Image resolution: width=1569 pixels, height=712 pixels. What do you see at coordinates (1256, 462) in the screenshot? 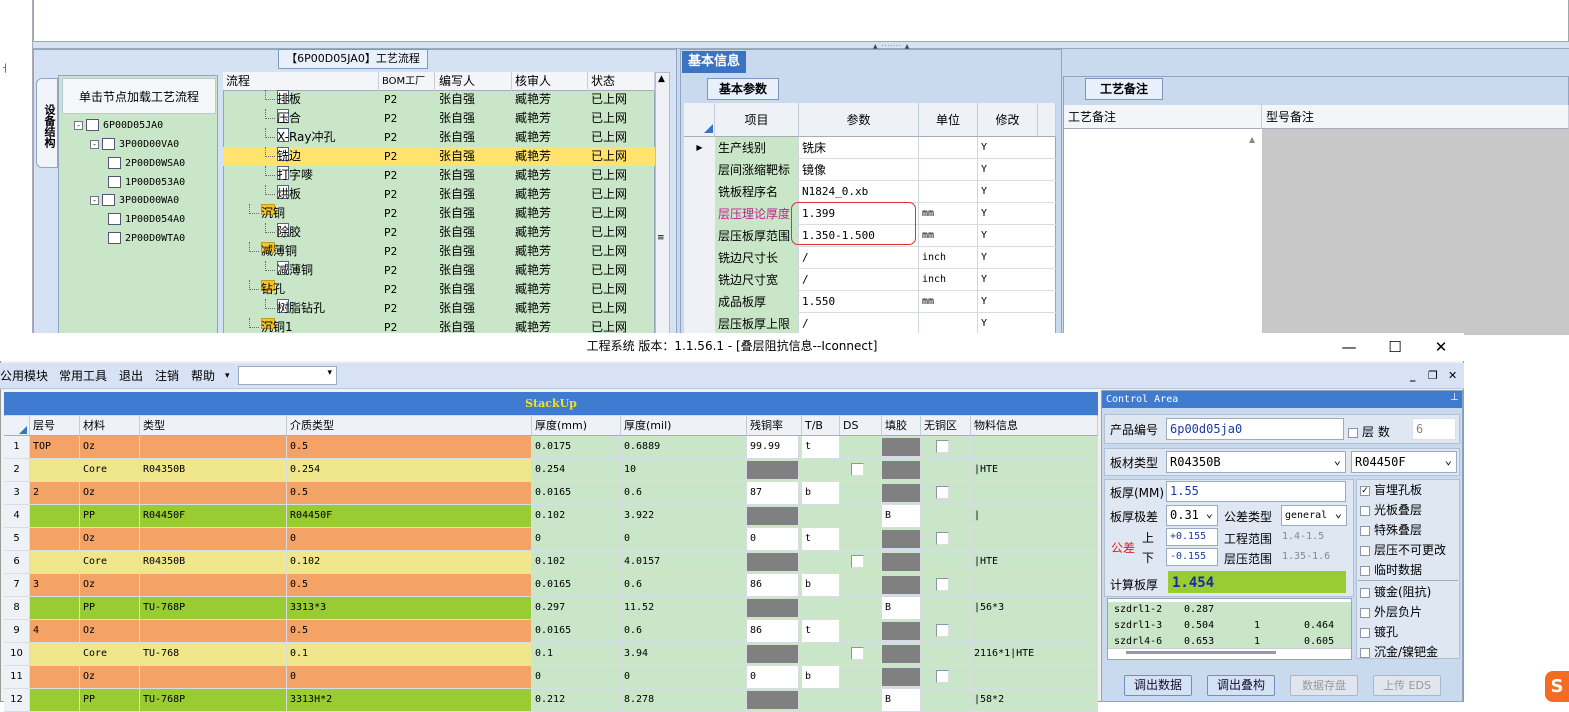
I see `board-type-select: R04350B` at bounding box center [1256, 462].